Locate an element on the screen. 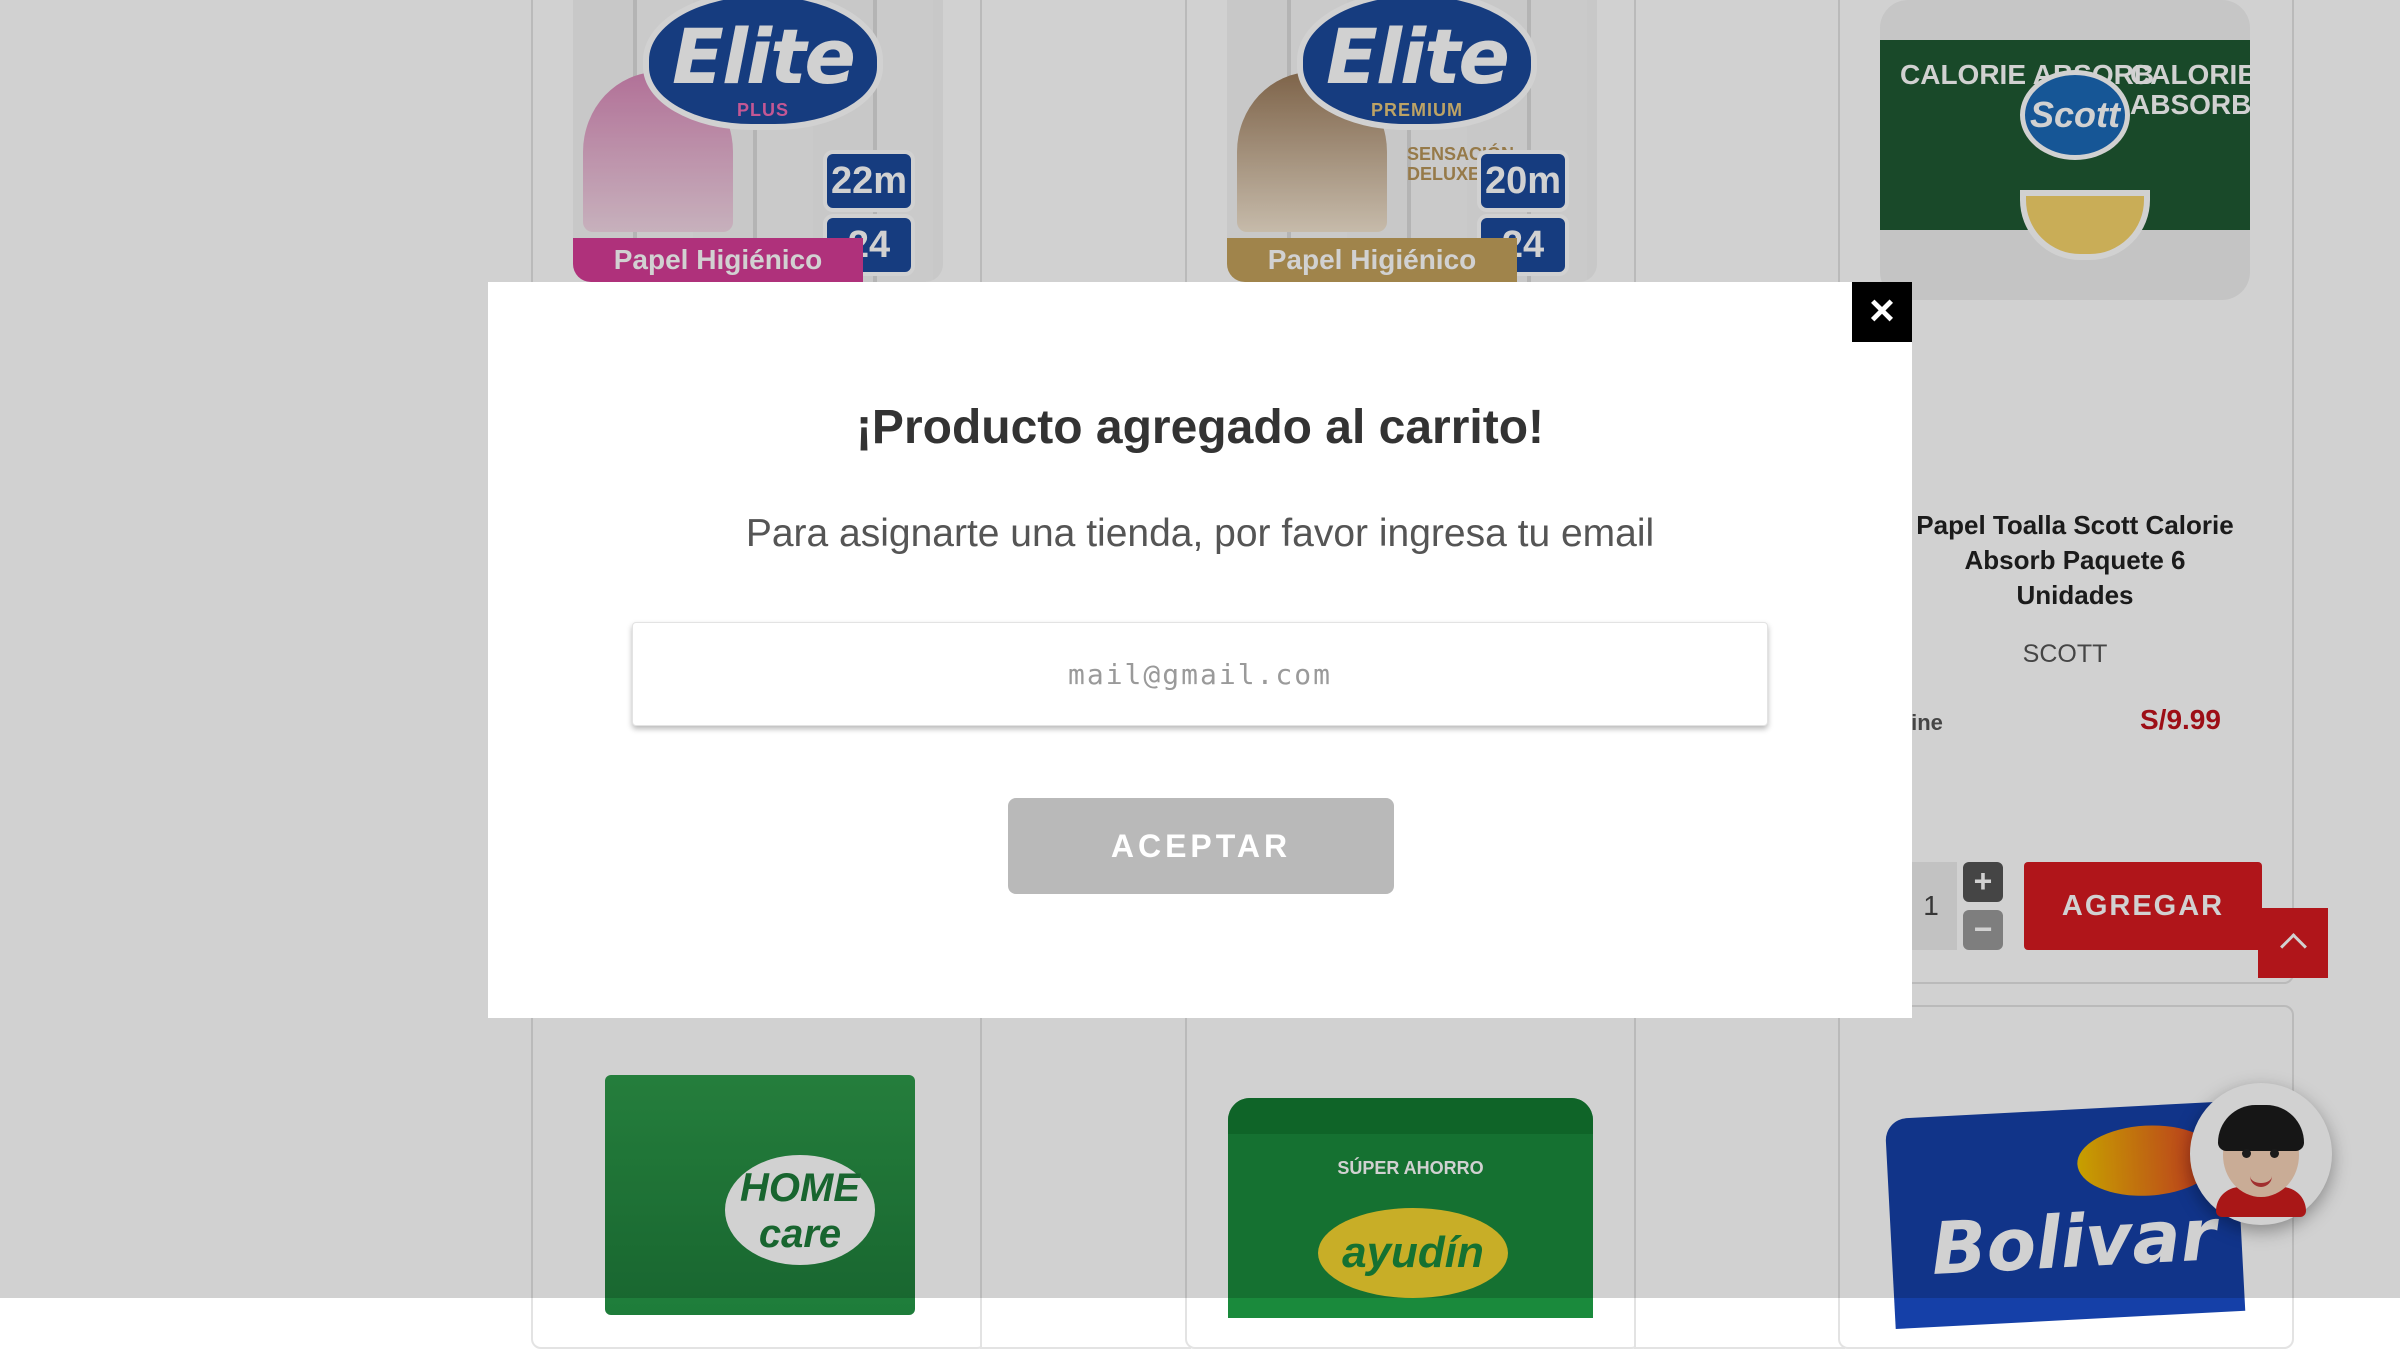  close-icon: × is located at coordinates (1882, 312).